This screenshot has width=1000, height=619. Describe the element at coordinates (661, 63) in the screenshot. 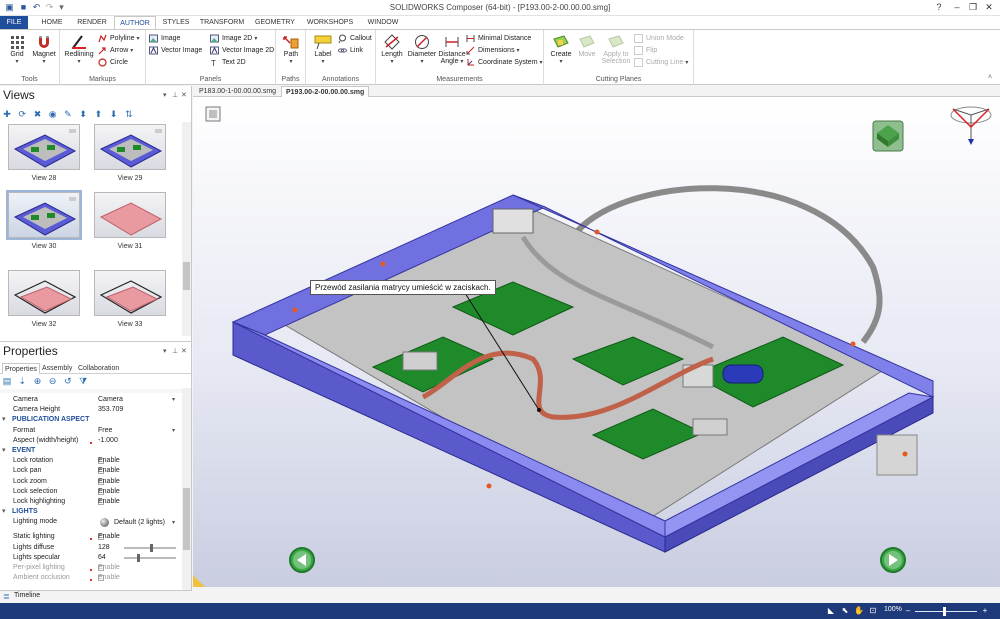

I see `cutting-line-button: Cutting Line ▾` at that location.